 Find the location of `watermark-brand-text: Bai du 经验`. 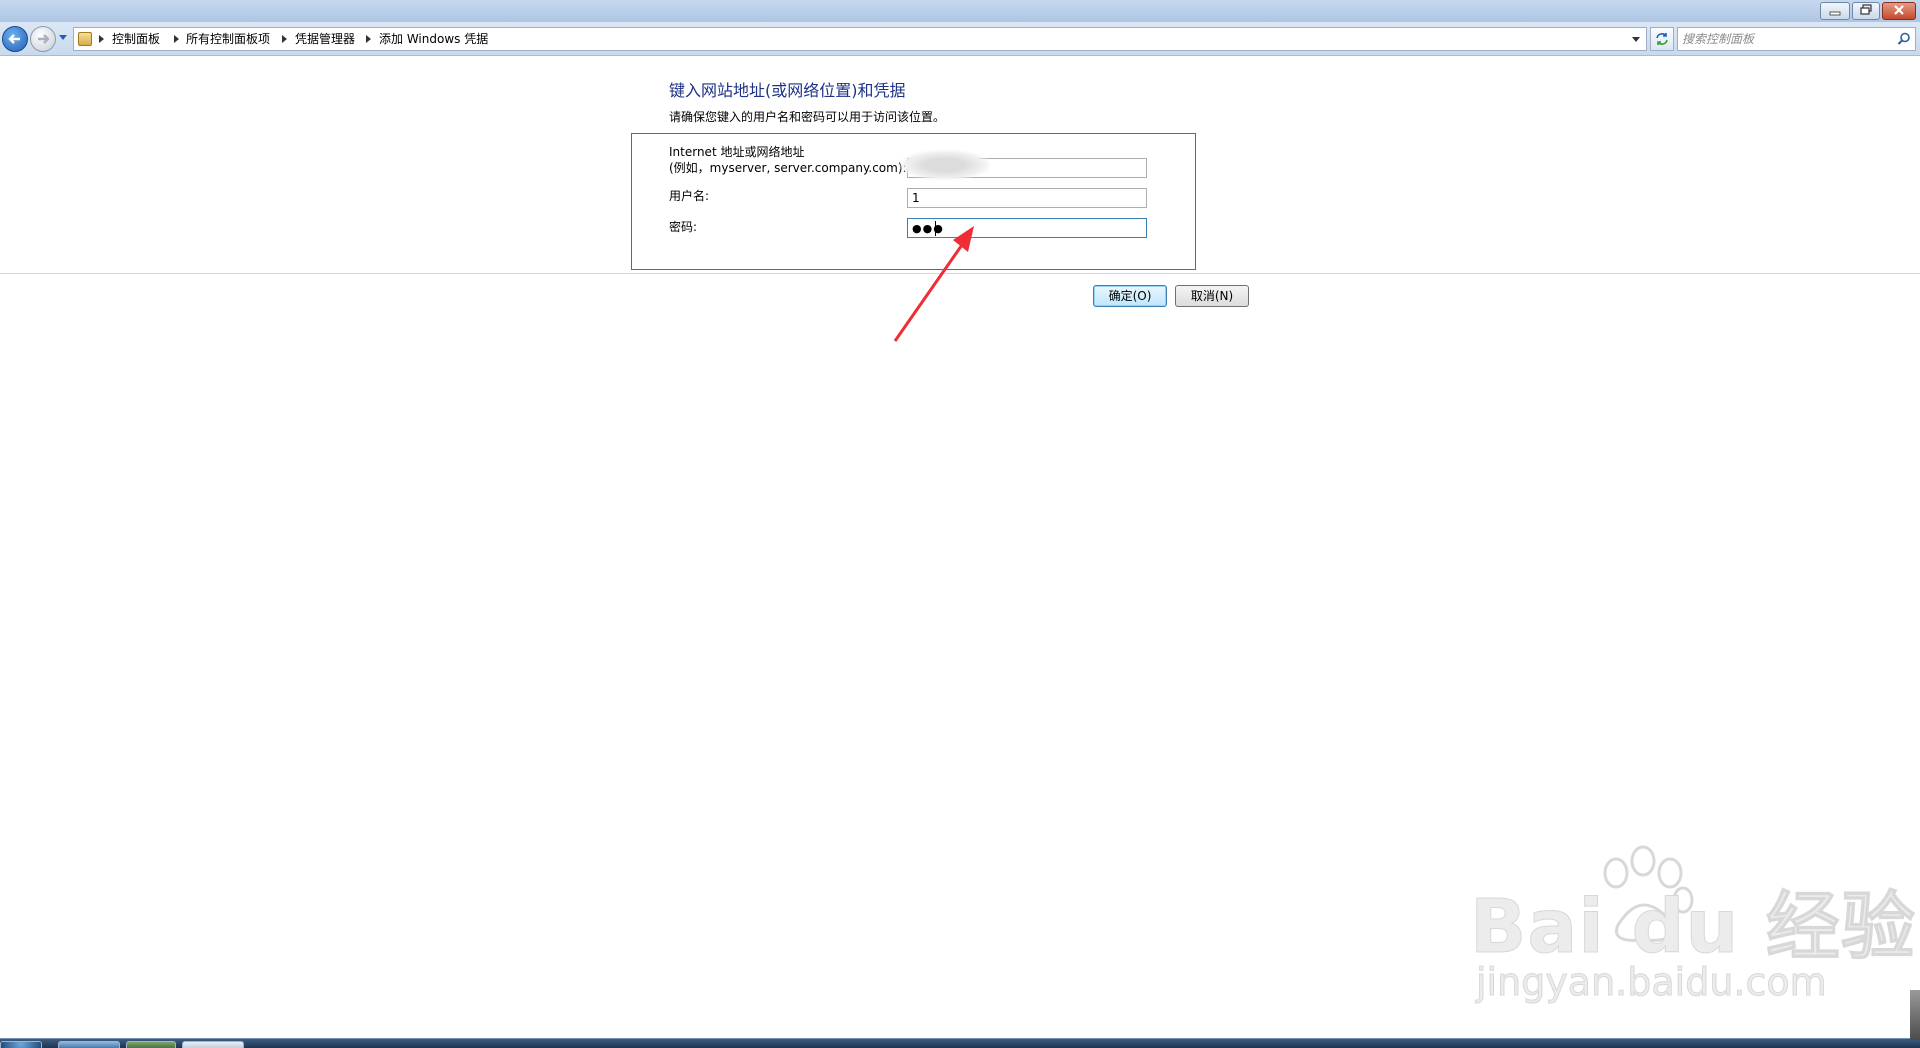

watermark-brand-text: Bai du 经验 is located at coordinates (1693, 927).